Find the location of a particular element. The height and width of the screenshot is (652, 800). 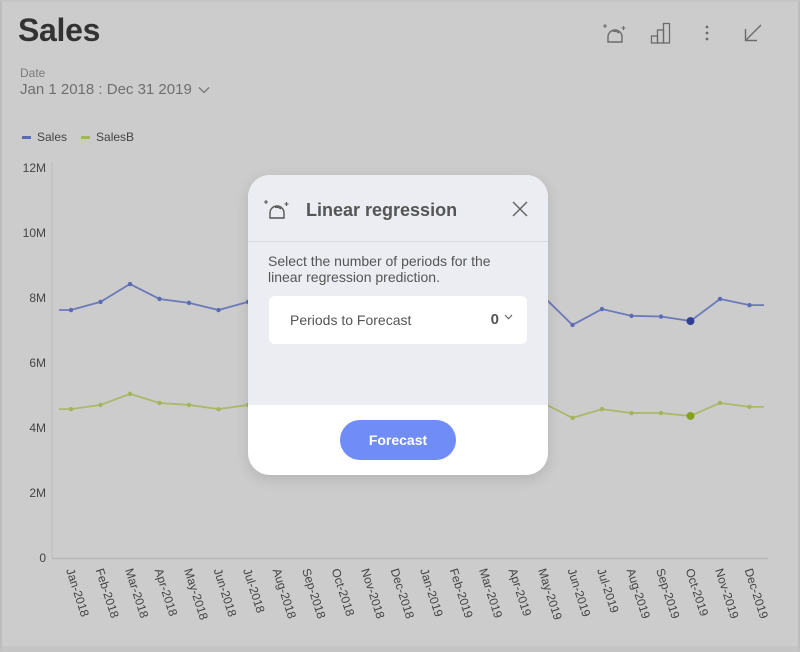

dialog-title: Linear regression is located at coordinates (382, 210).